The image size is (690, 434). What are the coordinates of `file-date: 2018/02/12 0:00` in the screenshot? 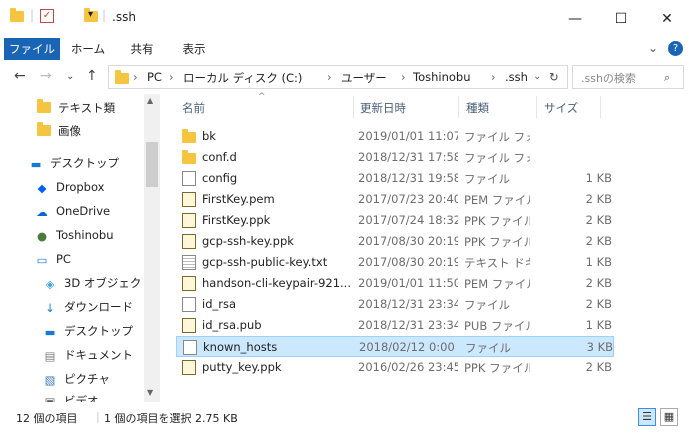 It's located at (407, 347).